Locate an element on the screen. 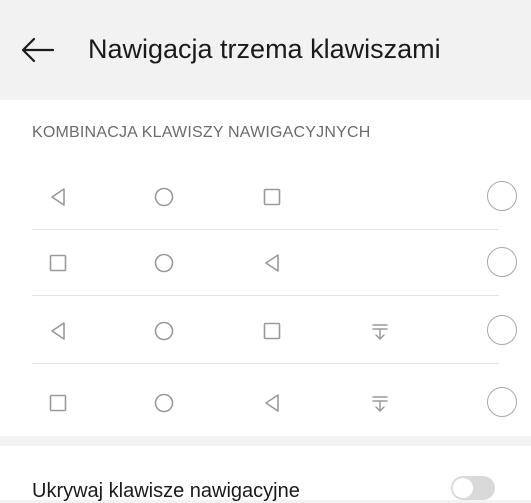 The height and width of the screenshot is (503, 531). hide-navigation-keys-toggle is located at coordinates (473, 488).